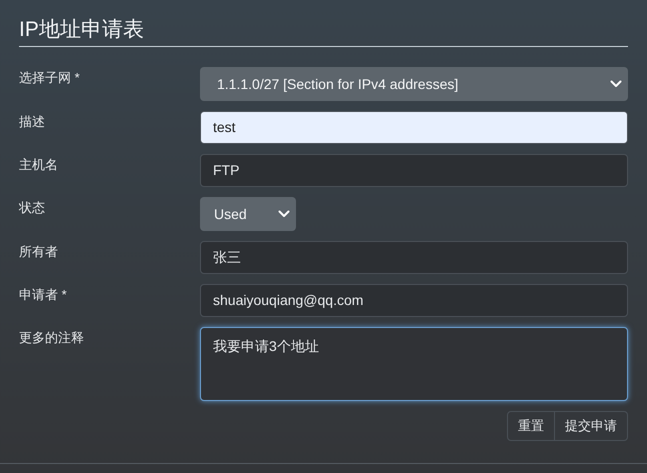  I want to click on field-label: 主机名, so click(39, 165).